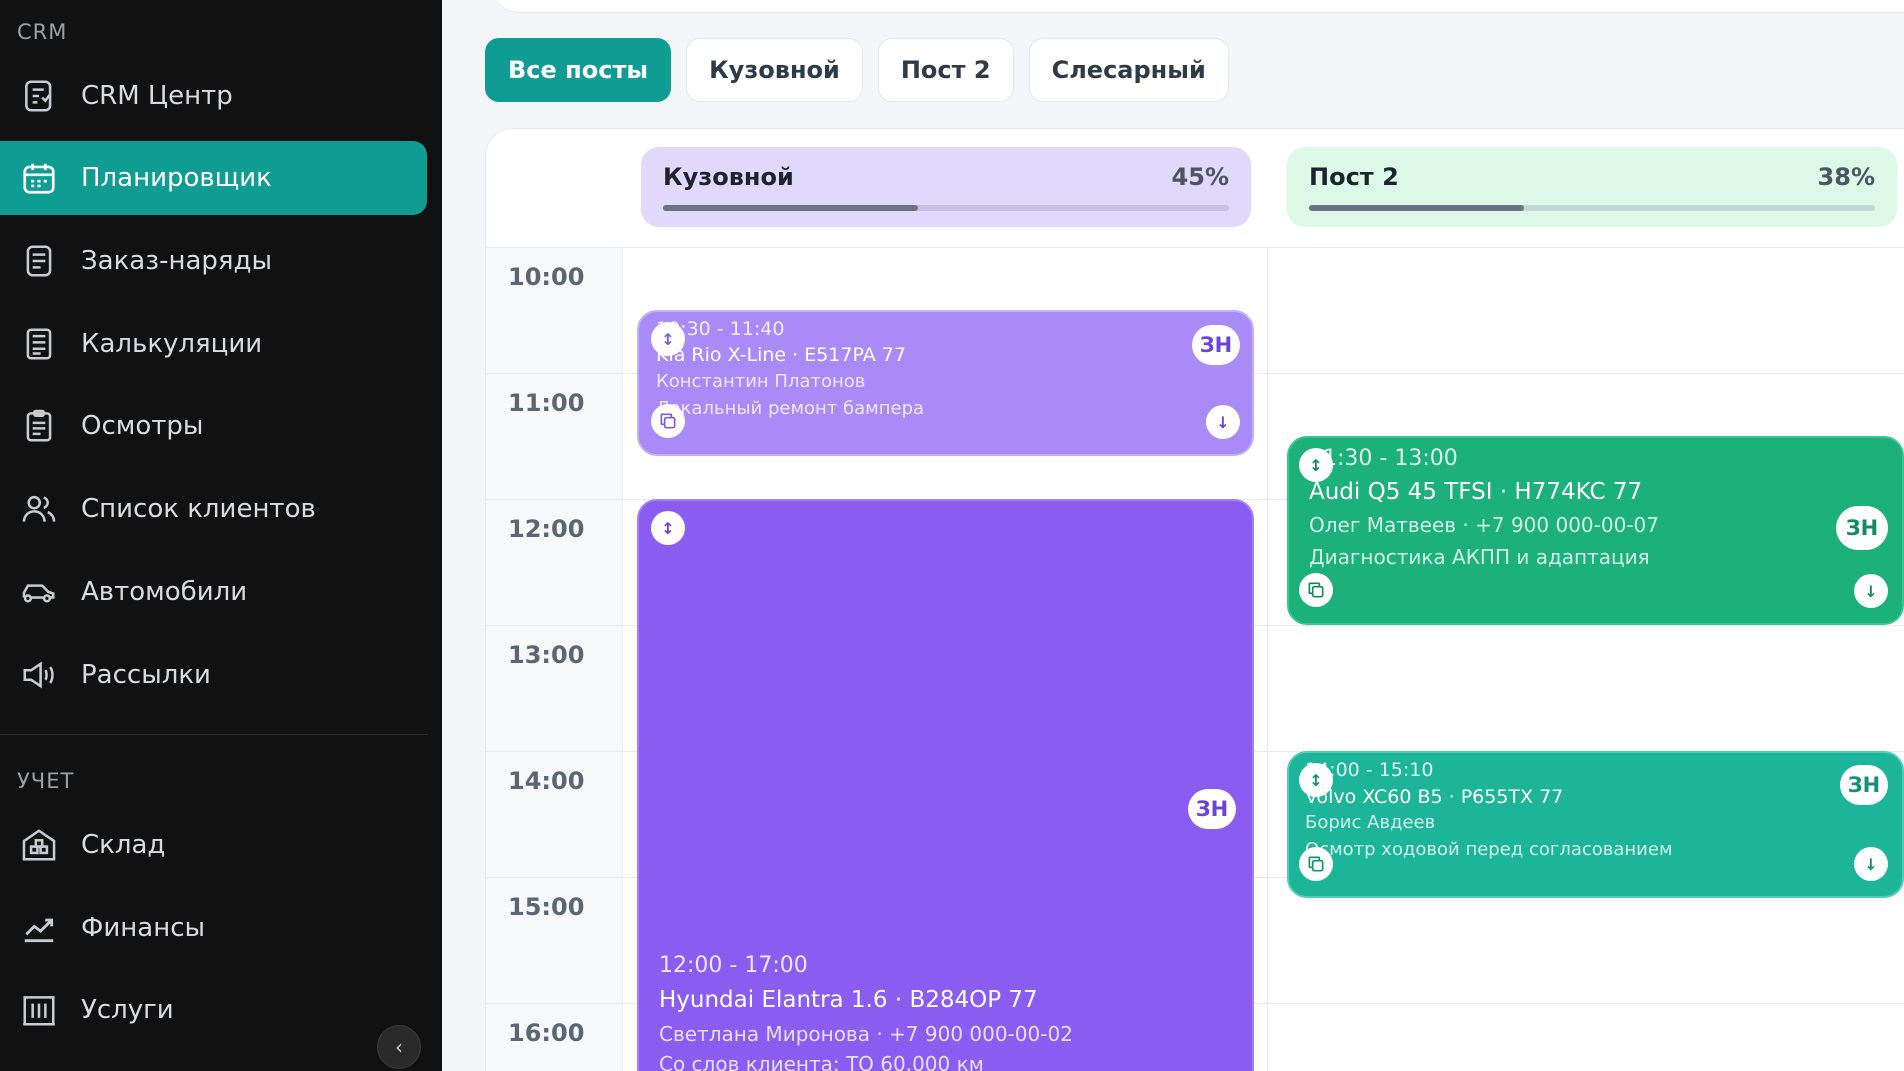 The height and width of the screenshot is (1071, 1904). What do you see at coordinates (945, 70) in the screenshot?
I see `filter-post-2: Пост 2` at bounding box center [945, 70].